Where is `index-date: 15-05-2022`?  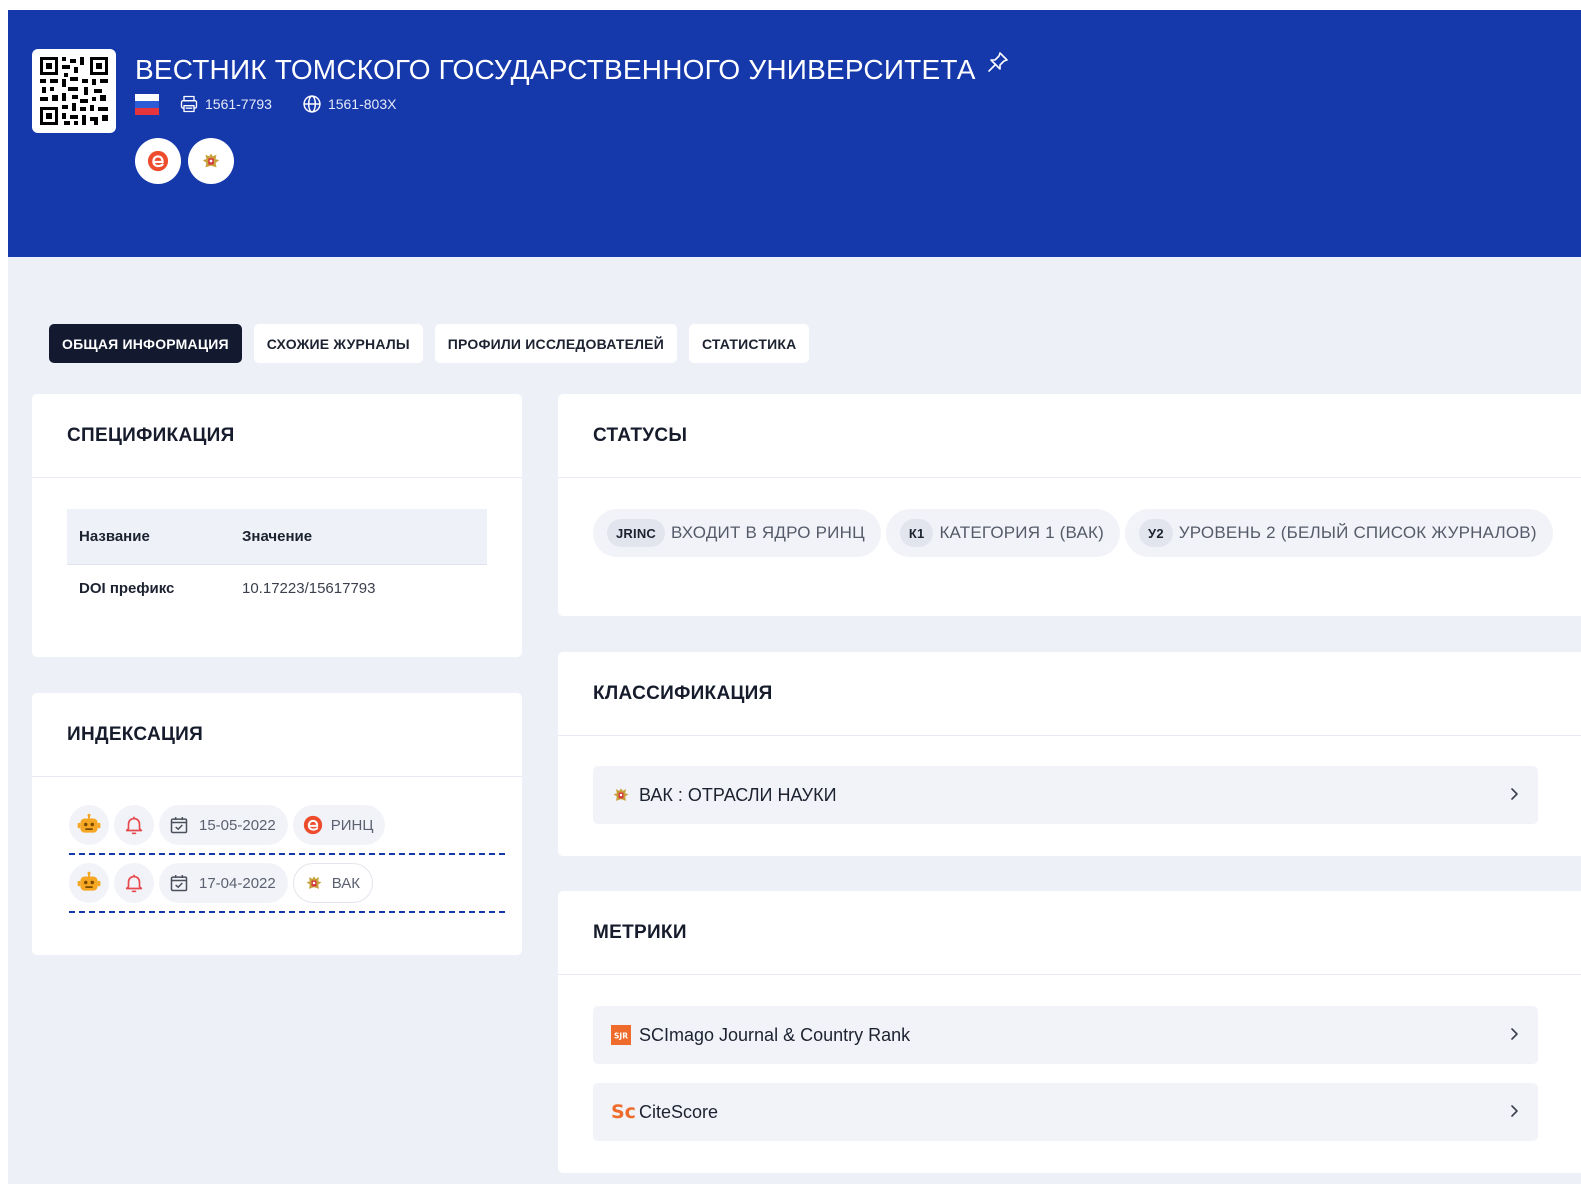 index-date: 15-05-2022 is located at coordinates (237, 825).